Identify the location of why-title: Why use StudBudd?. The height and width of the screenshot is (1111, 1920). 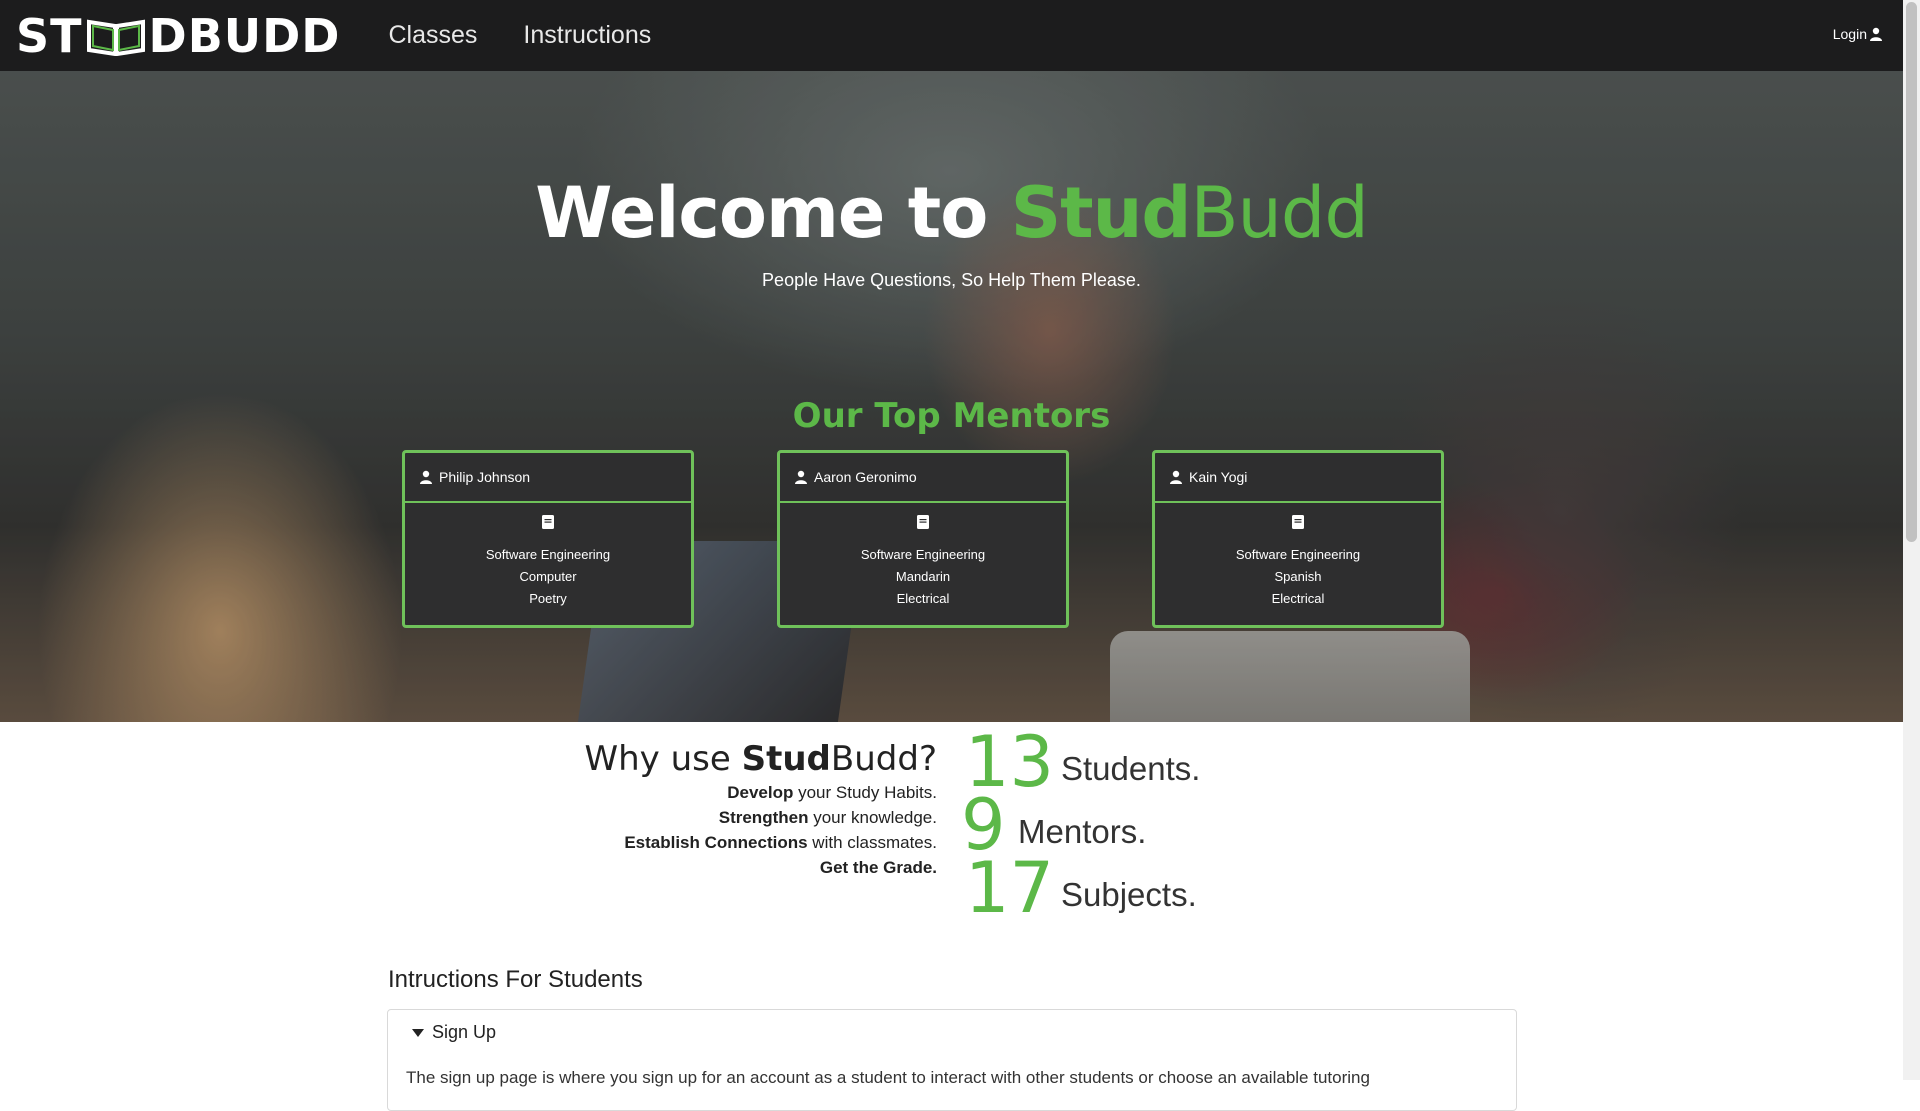
(761, 759).